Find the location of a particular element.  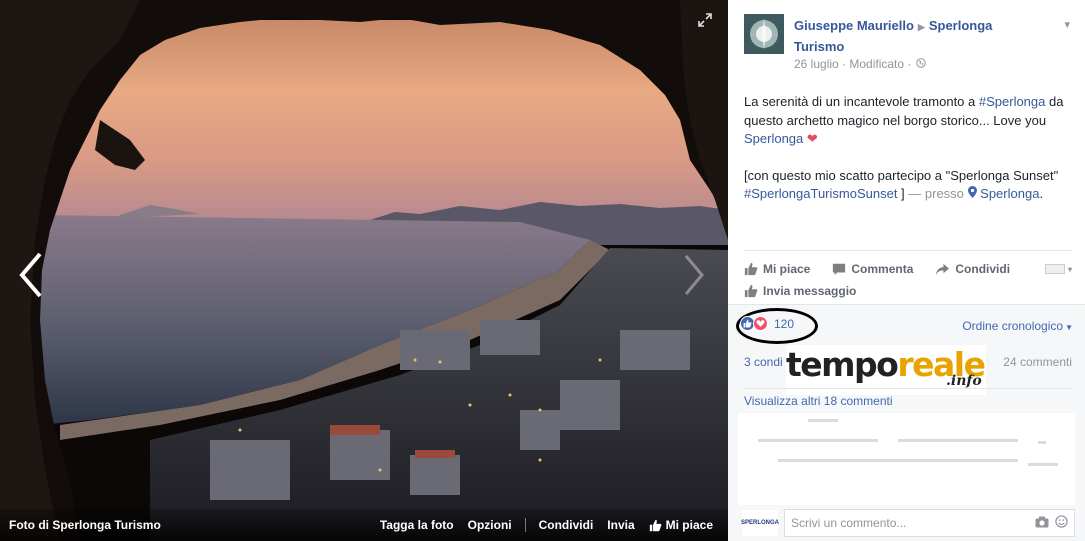

emoji-icon is located at coordinates (1061, 523).